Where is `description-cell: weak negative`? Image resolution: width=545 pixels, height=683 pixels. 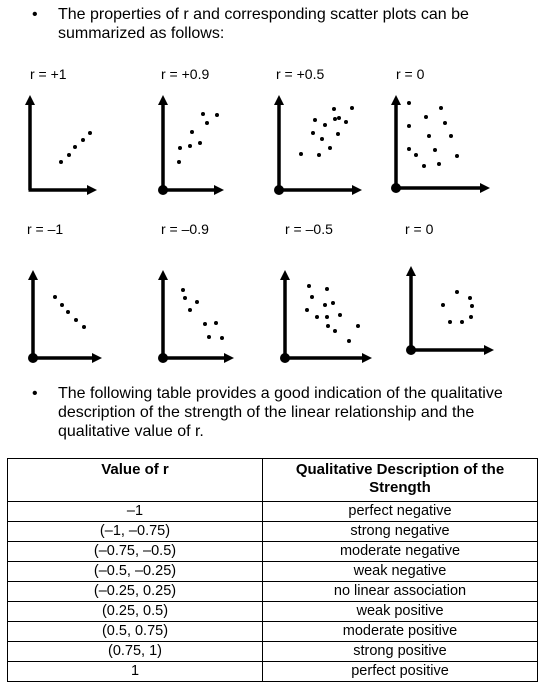 description-cell: weak negative is located at coordinates (400, 571).